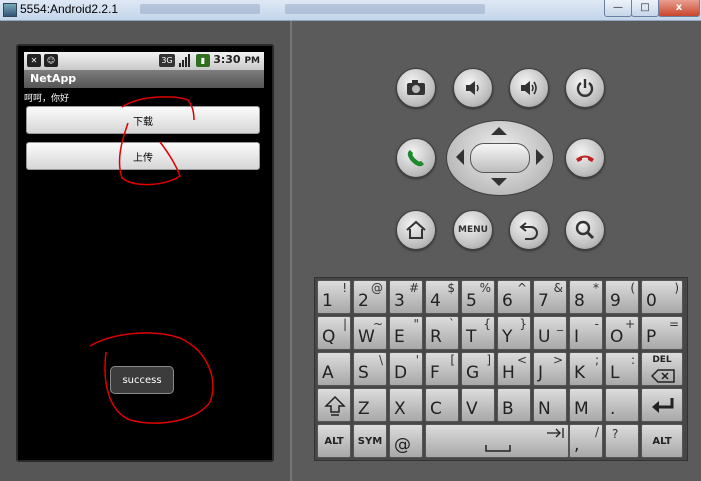 Image resolution: width=701 pixels, height=481 pixels. Describe the element at coordinates (334, 405) in the screenshot. I see `shift-key` at that location.